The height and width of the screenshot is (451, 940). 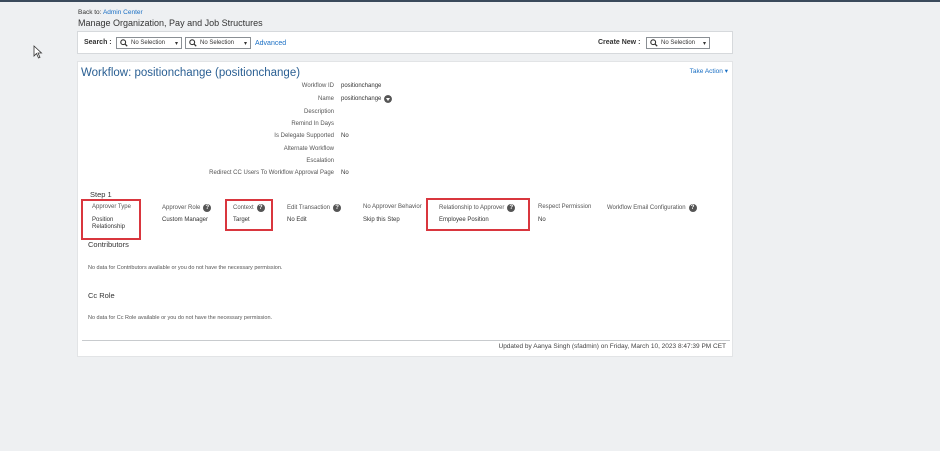 I want to click on create-new-select: No Selection ▾, so click(x=678, y=43).